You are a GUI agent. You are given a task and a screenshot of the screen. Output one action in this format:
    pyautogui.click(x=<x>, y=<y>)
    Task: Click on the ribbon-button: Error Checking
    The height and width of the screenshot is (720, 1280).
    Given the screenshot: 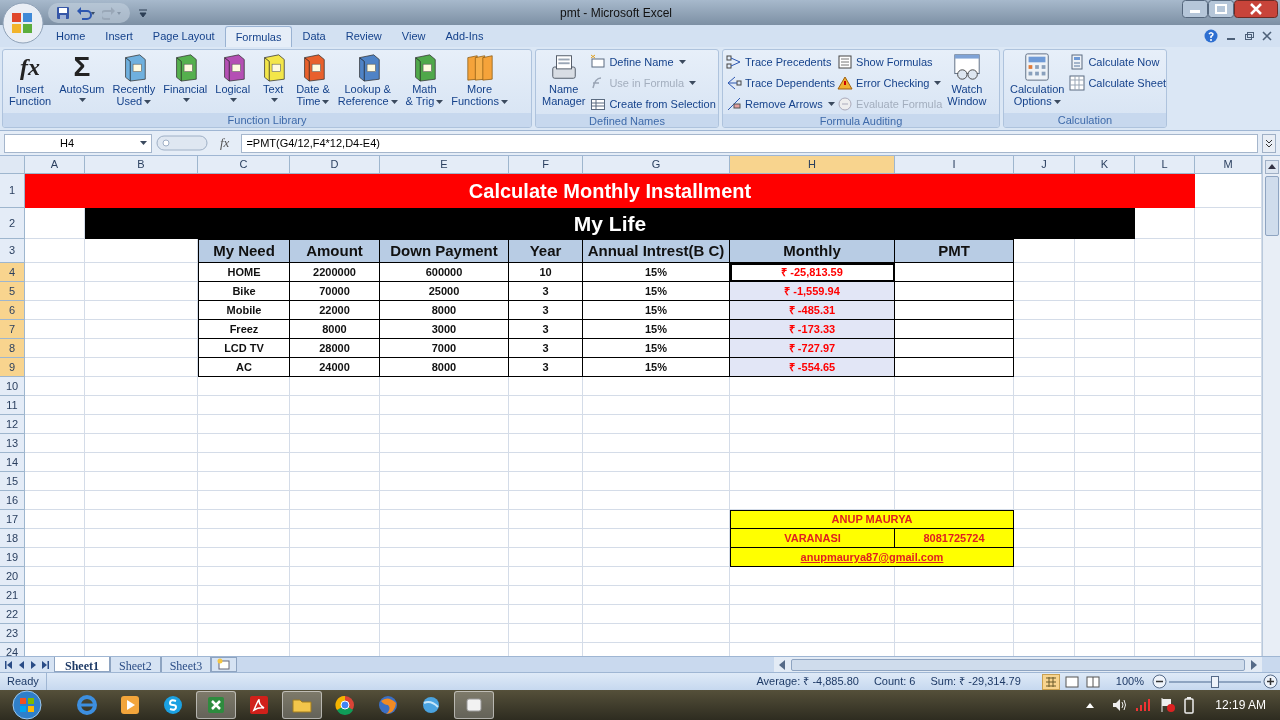 What is the action you would take?
    pyautogui.click(x=890, y=83)
    